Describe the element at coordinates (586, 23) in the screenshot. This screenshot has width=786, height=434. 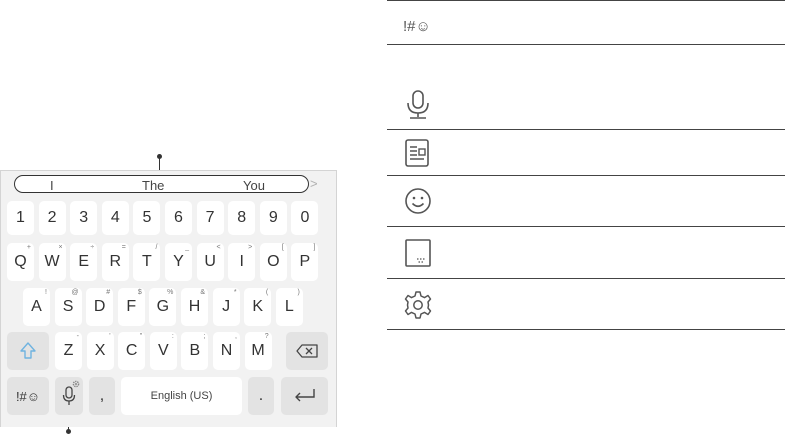
I see `menu-row-symbols` at that location.